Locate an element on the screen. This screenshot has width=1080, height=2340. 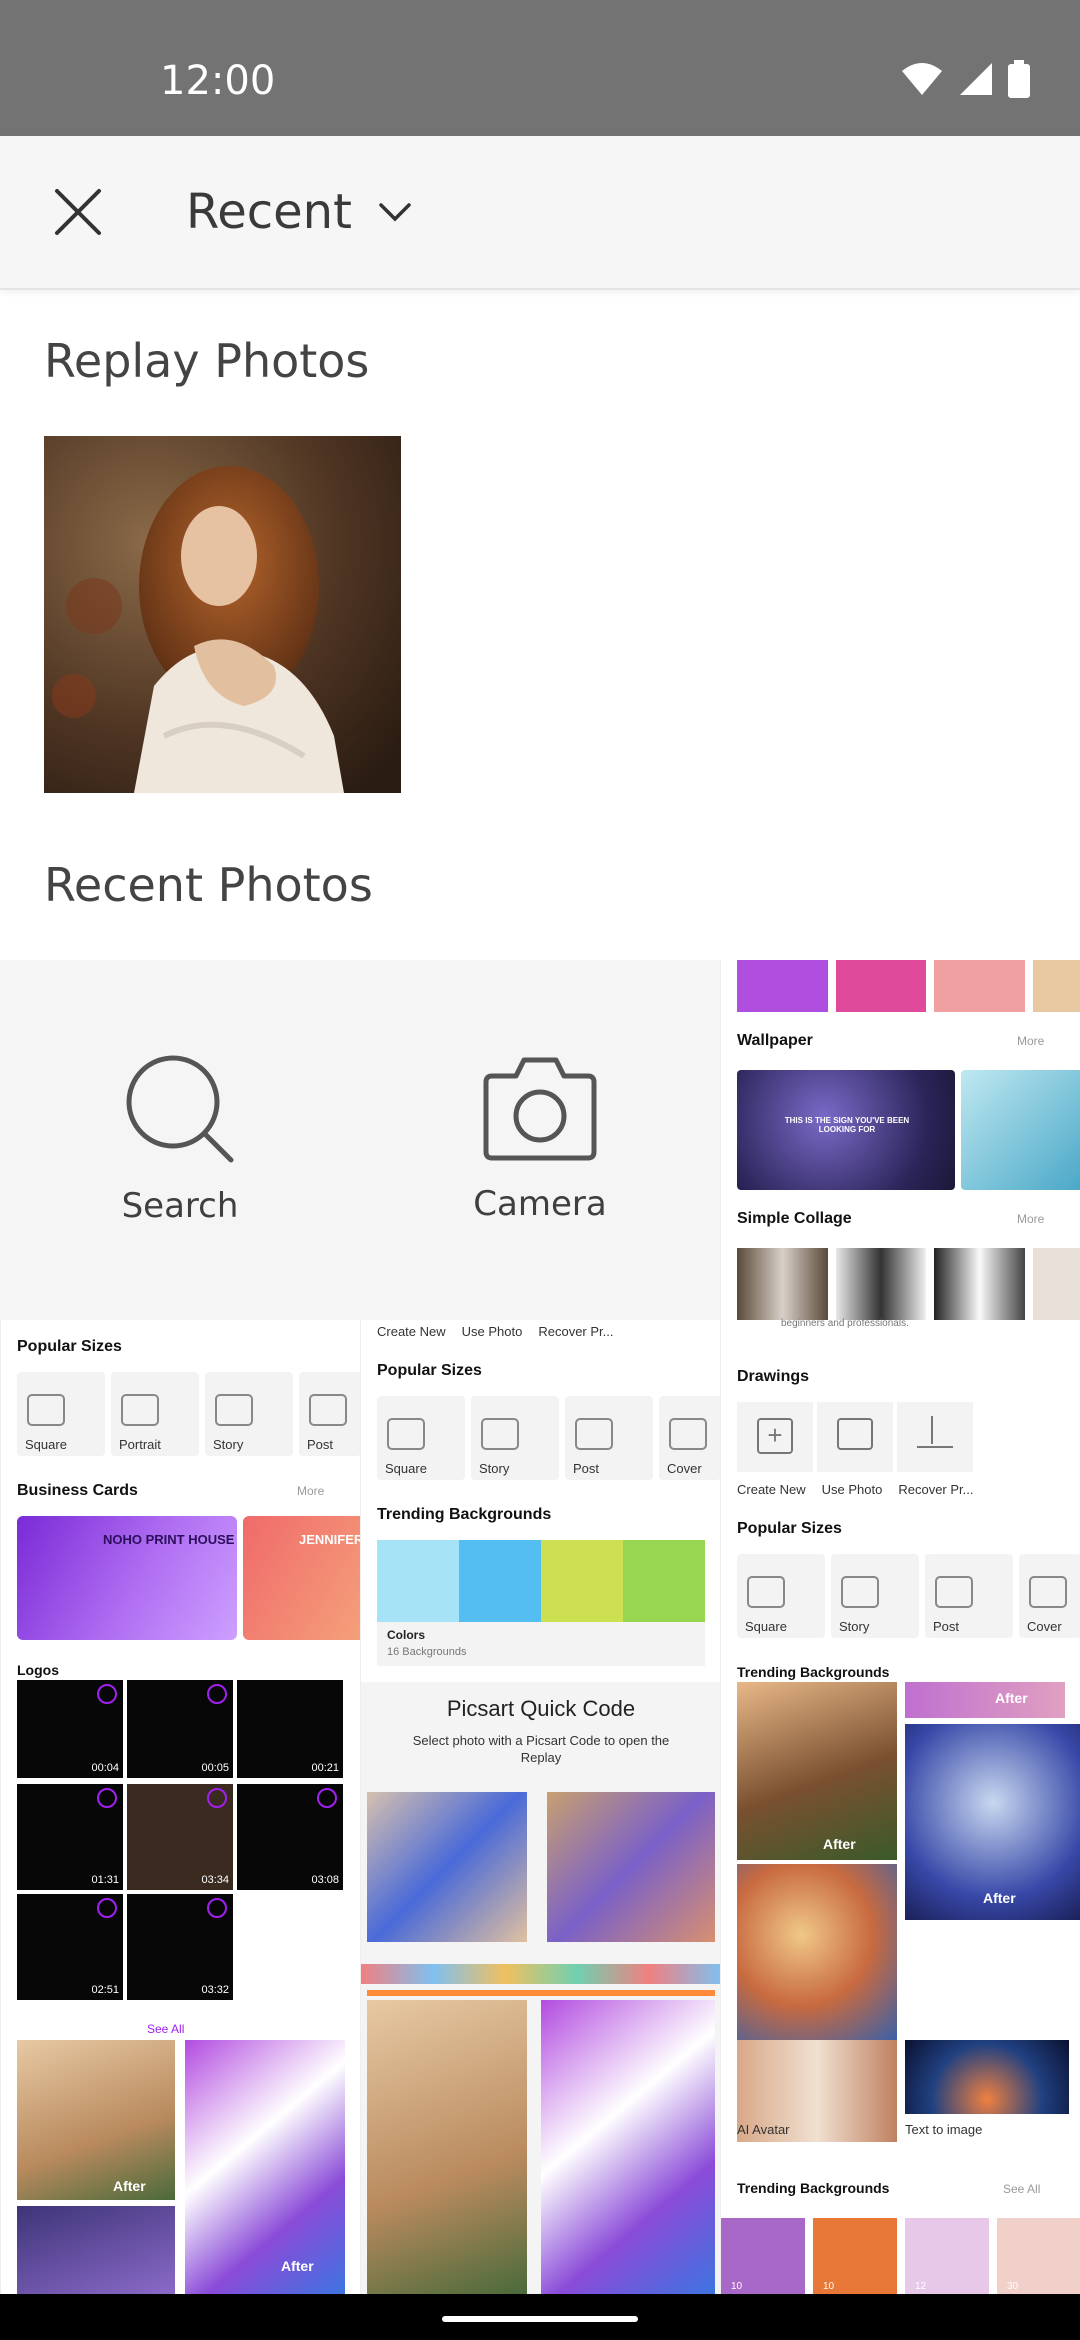
cellular-signal-icon is located at coordinates (976, 79).